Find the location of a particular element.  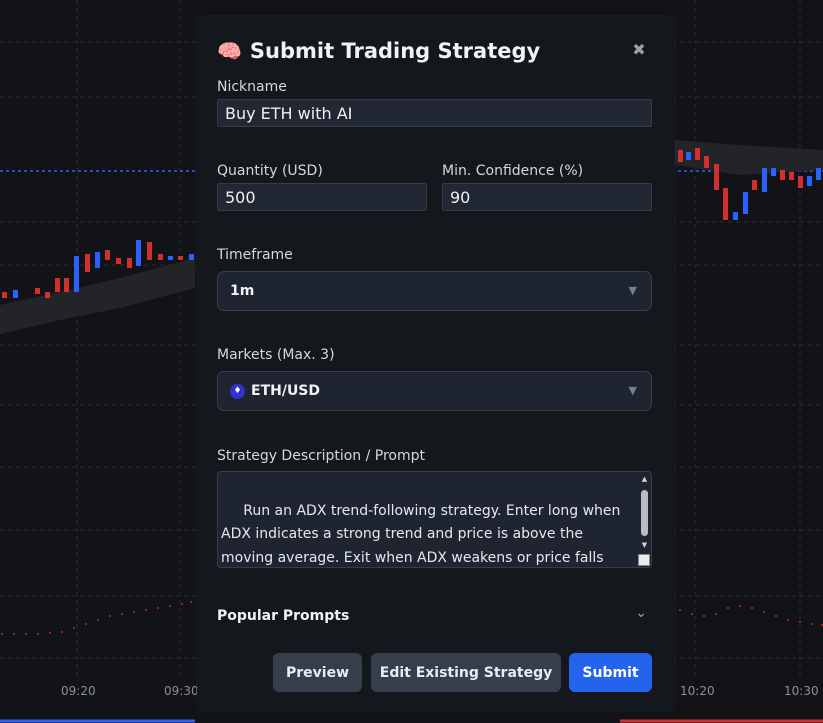

time-tick-label: 10:30 is located at coordinates (801, 691).